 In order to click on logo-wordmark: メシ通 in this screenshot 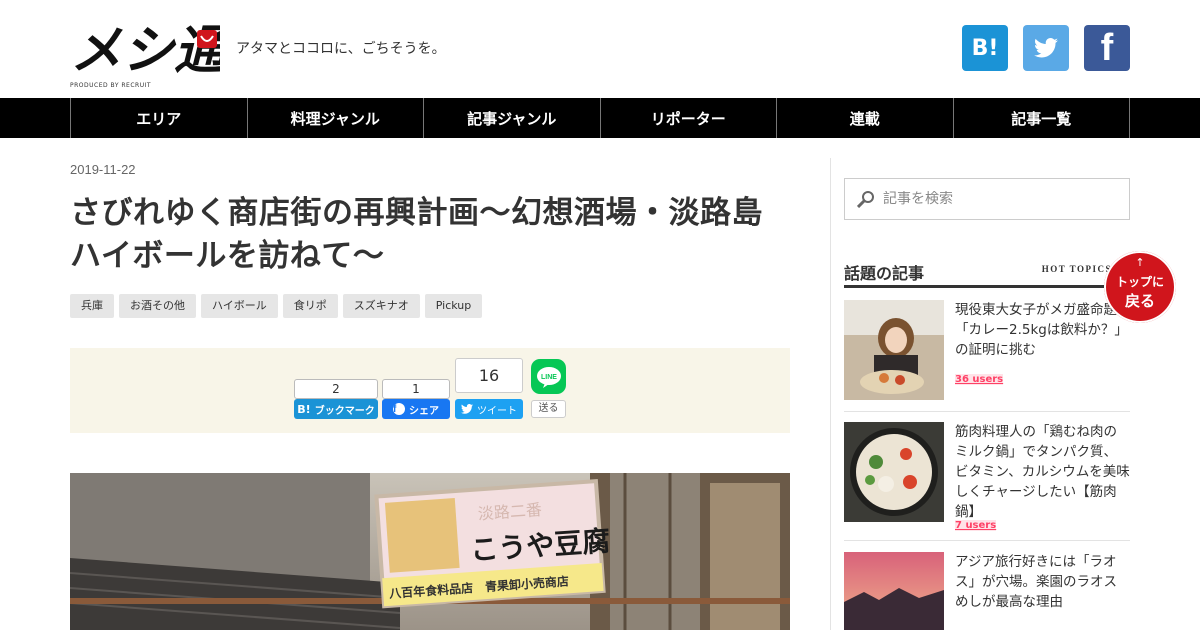, I will do `click(145, 50)`.